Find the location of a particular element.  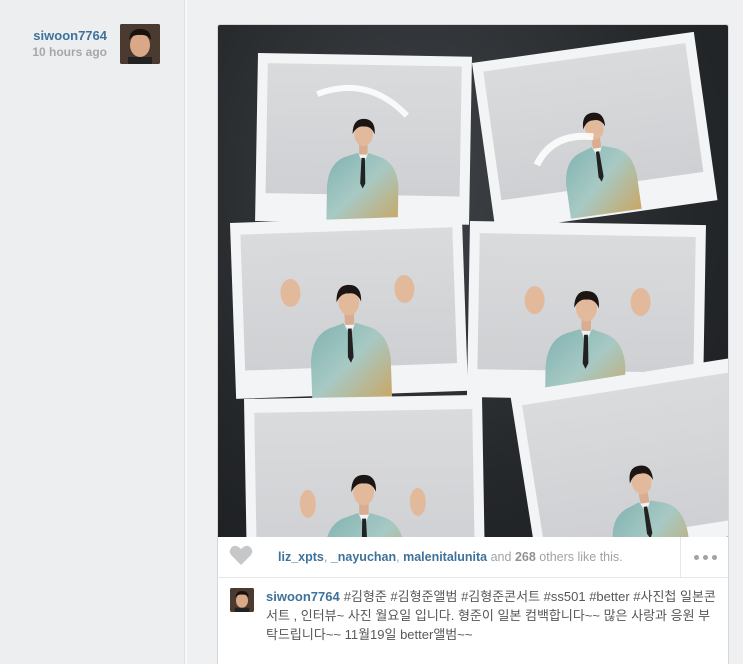

heart-icon is located at coordinates (241, 557).